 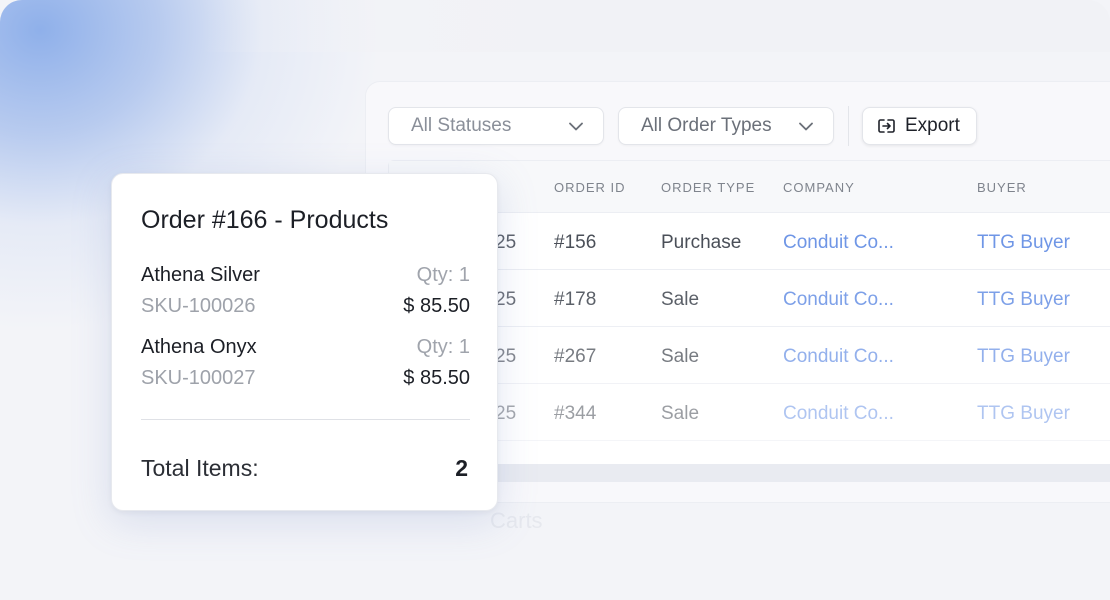 I want to click on product-sku: SKU-100026, so click(x=198, y=306).